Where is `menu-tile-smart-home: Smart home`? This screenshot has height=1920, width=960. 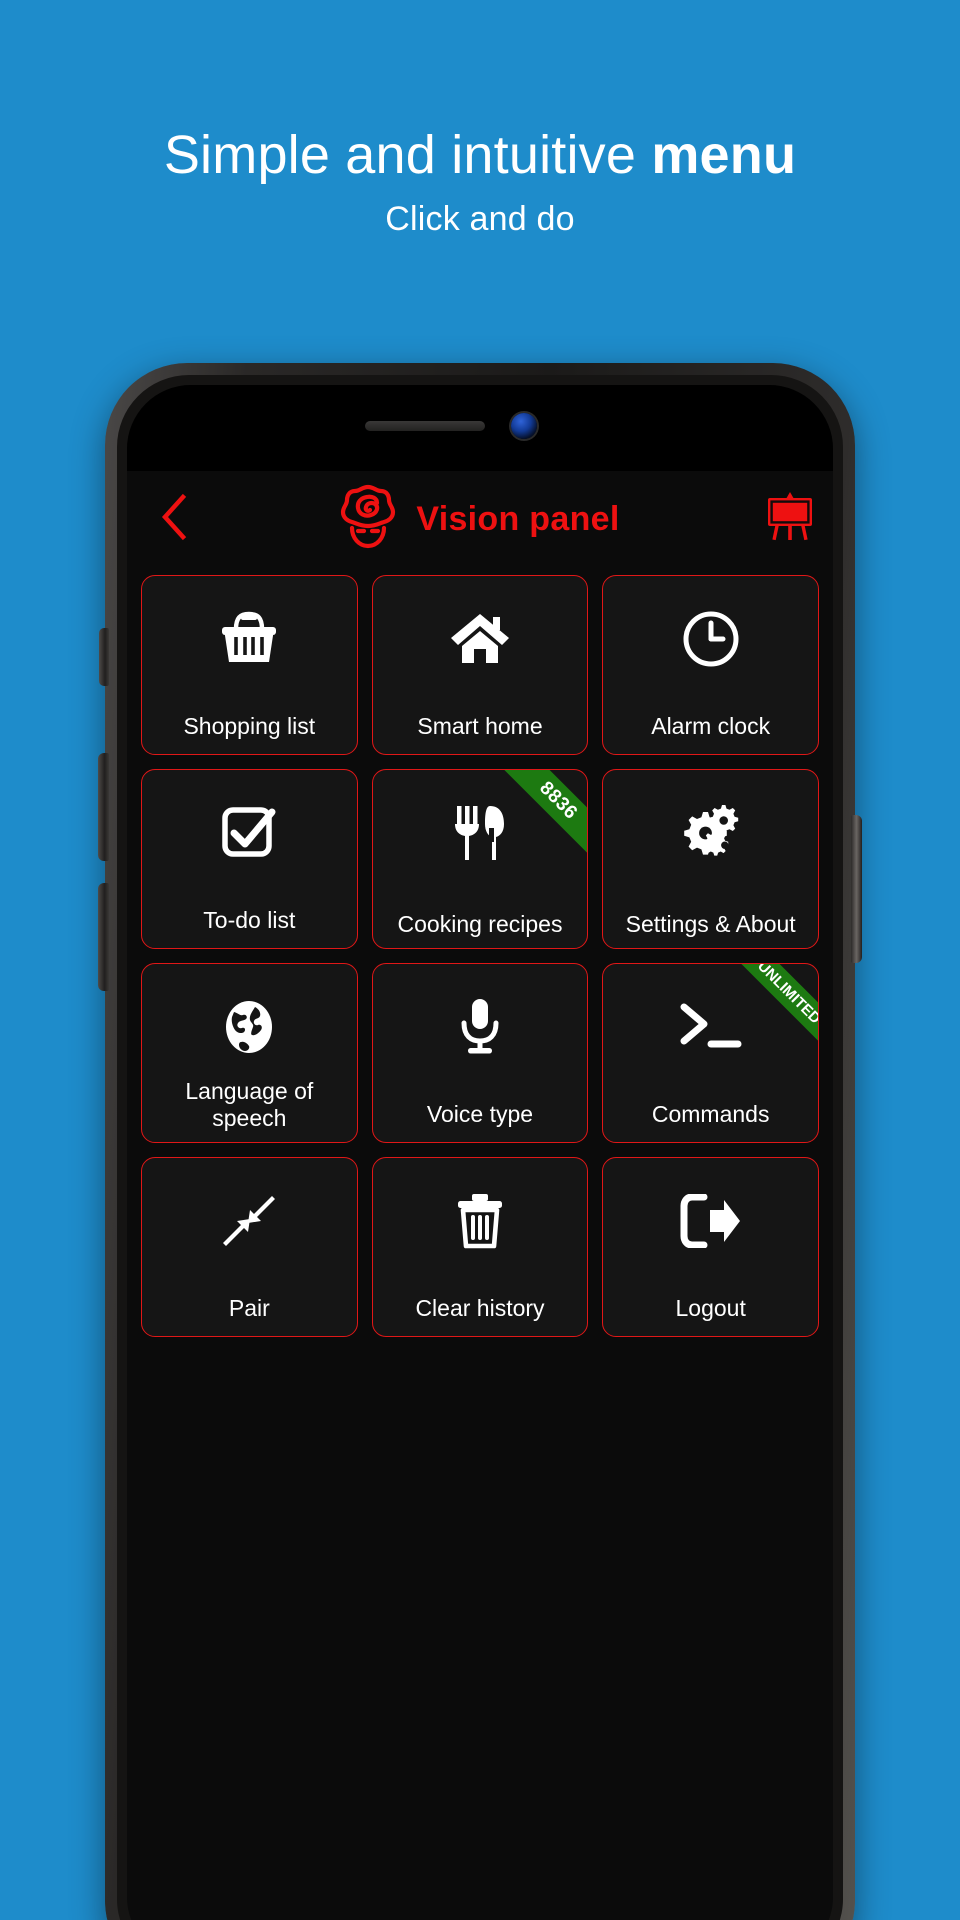 menu-tile-smart-home: Smart home is located at coordinates (480, 665).